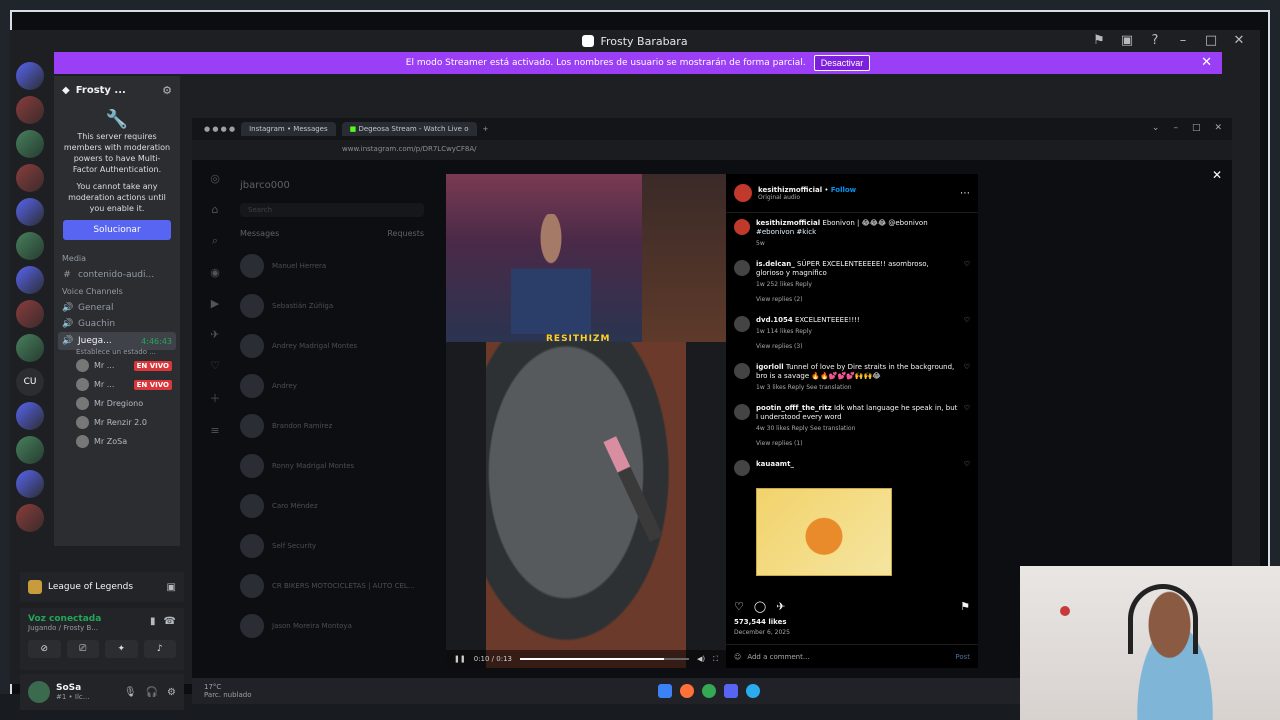 The width and height of the screenshot is (1280, 720). What do you see at coordinates (780, 606) in the screenshot?
I see `share-icon: ✈` at bounding box center [780, 606].